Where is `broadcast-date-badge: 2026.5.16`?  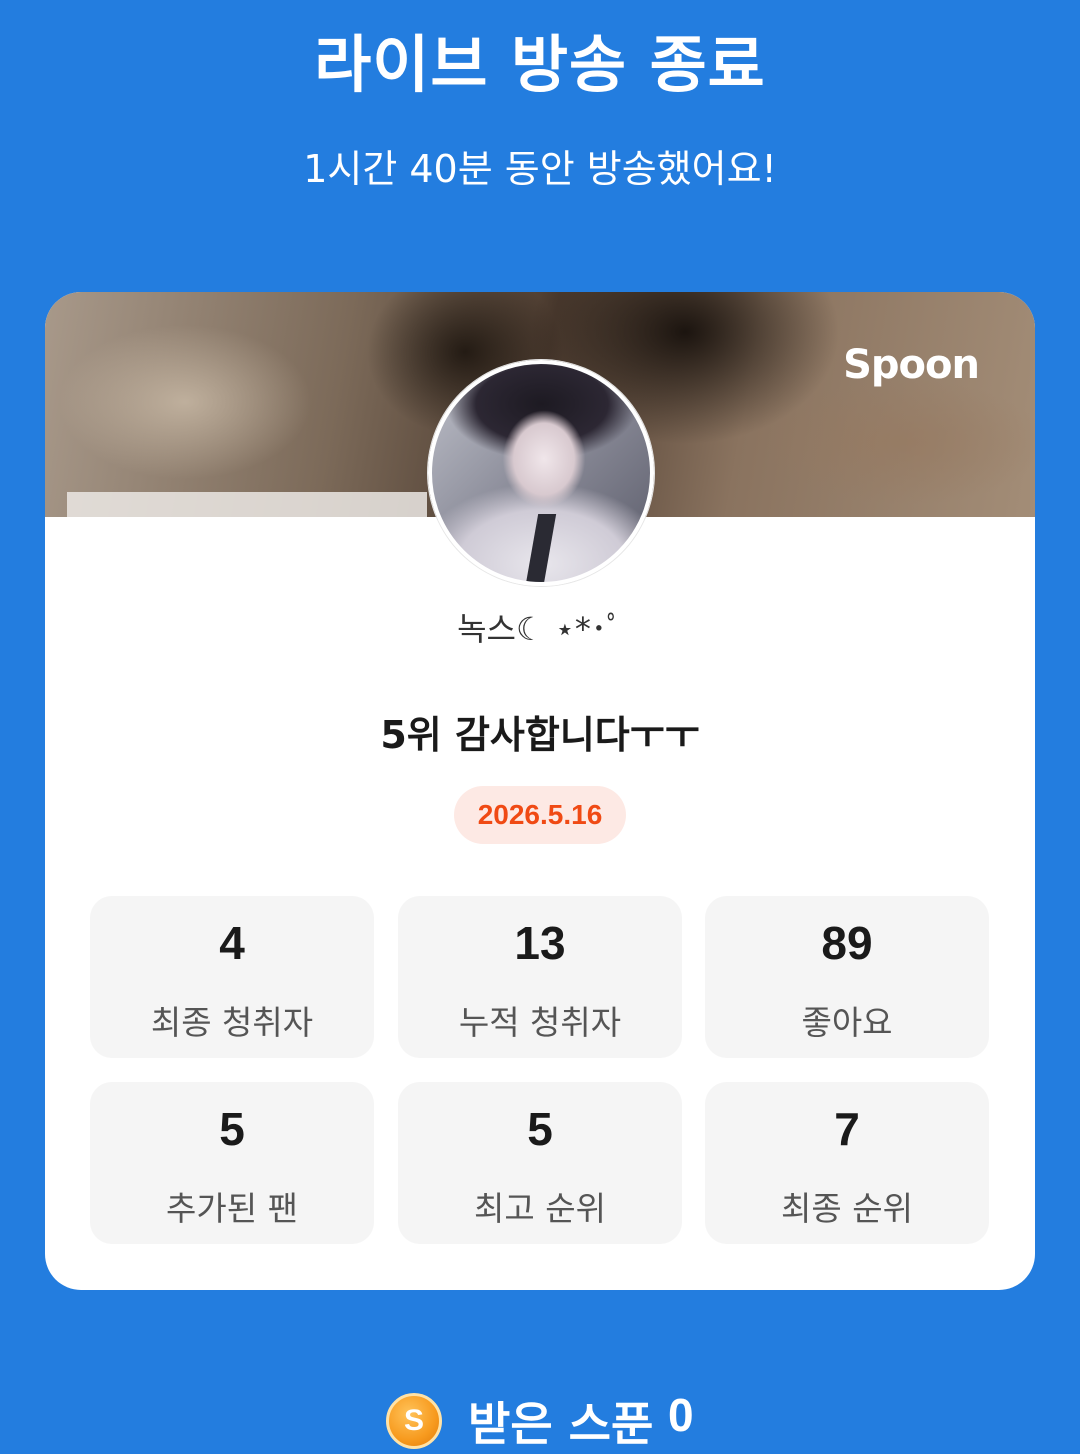 broadcast-date-badge: 2026.5.16 is located at coordinates (540, 815).